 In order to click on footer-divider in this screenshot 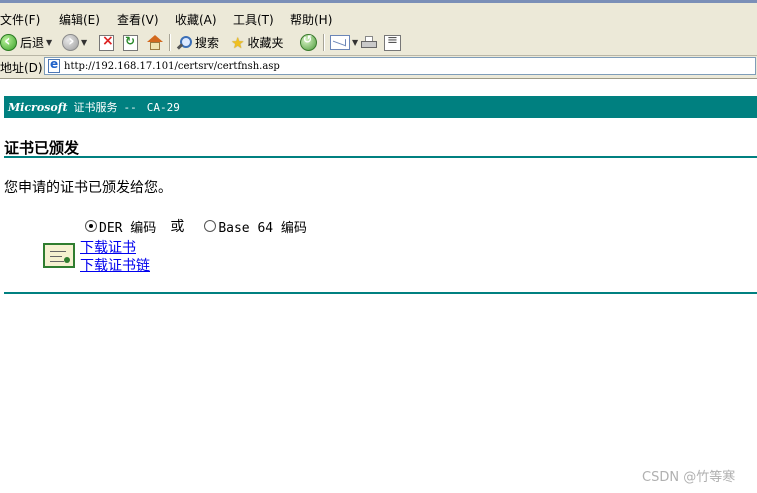, I will do `click(380, 293)`.